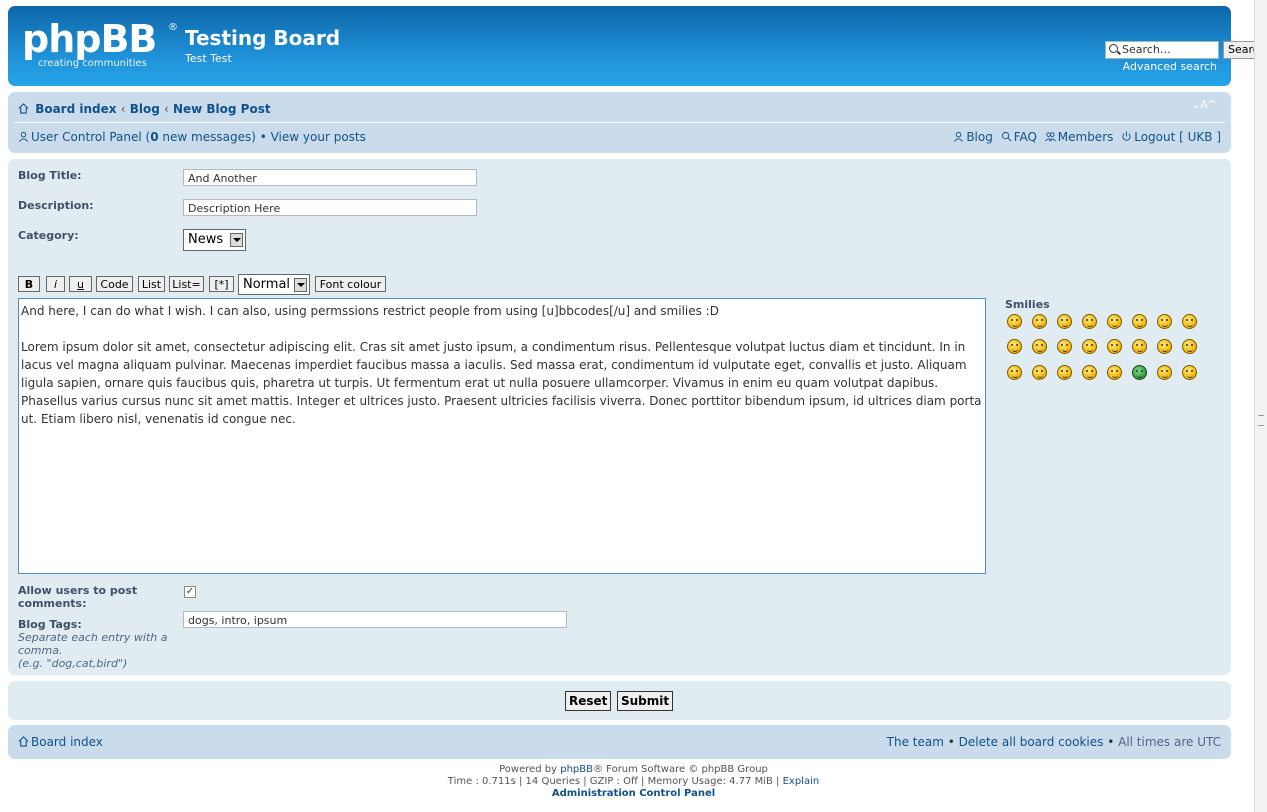 The image size is (1267, 812). I want to click on new-messages-count: 0, so click(154, 137).